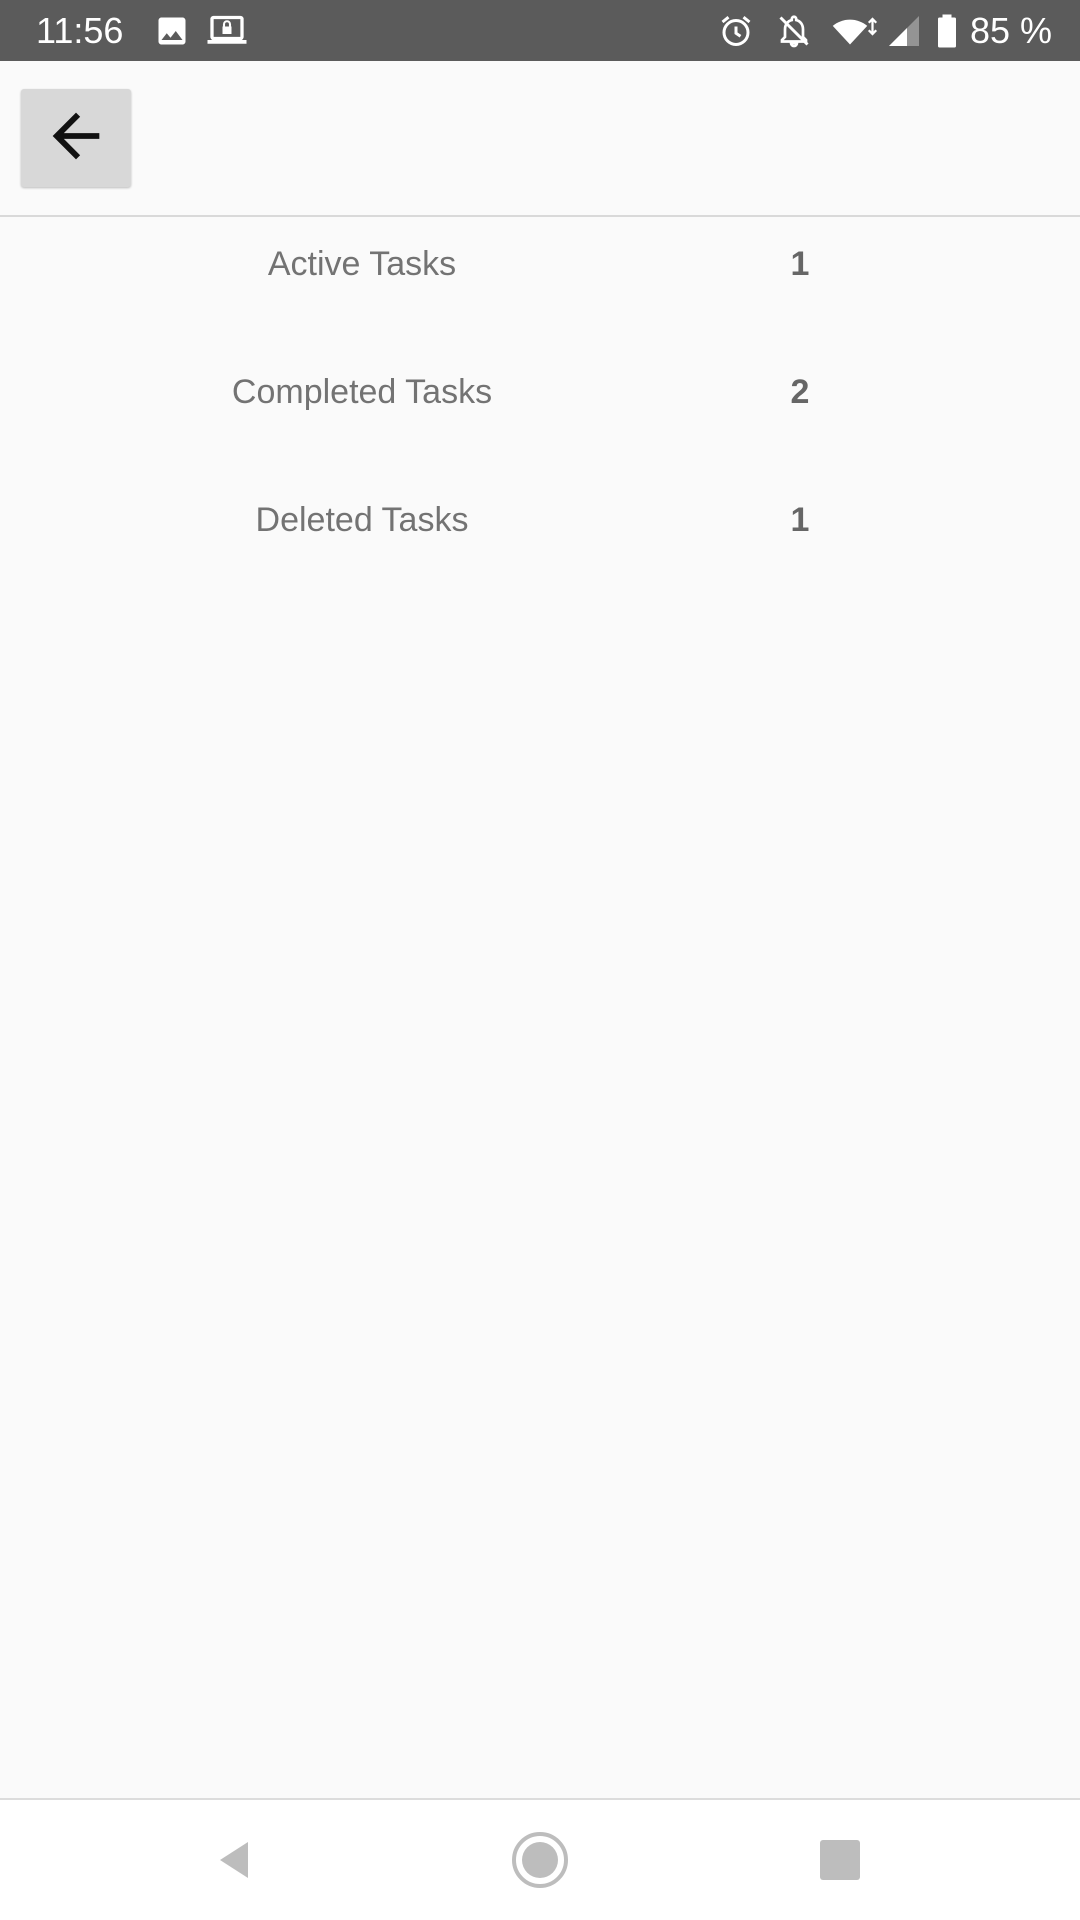 This screenshot has height=1920, width=1080. I want to click on arrow-back-icon, so click(76, 138).